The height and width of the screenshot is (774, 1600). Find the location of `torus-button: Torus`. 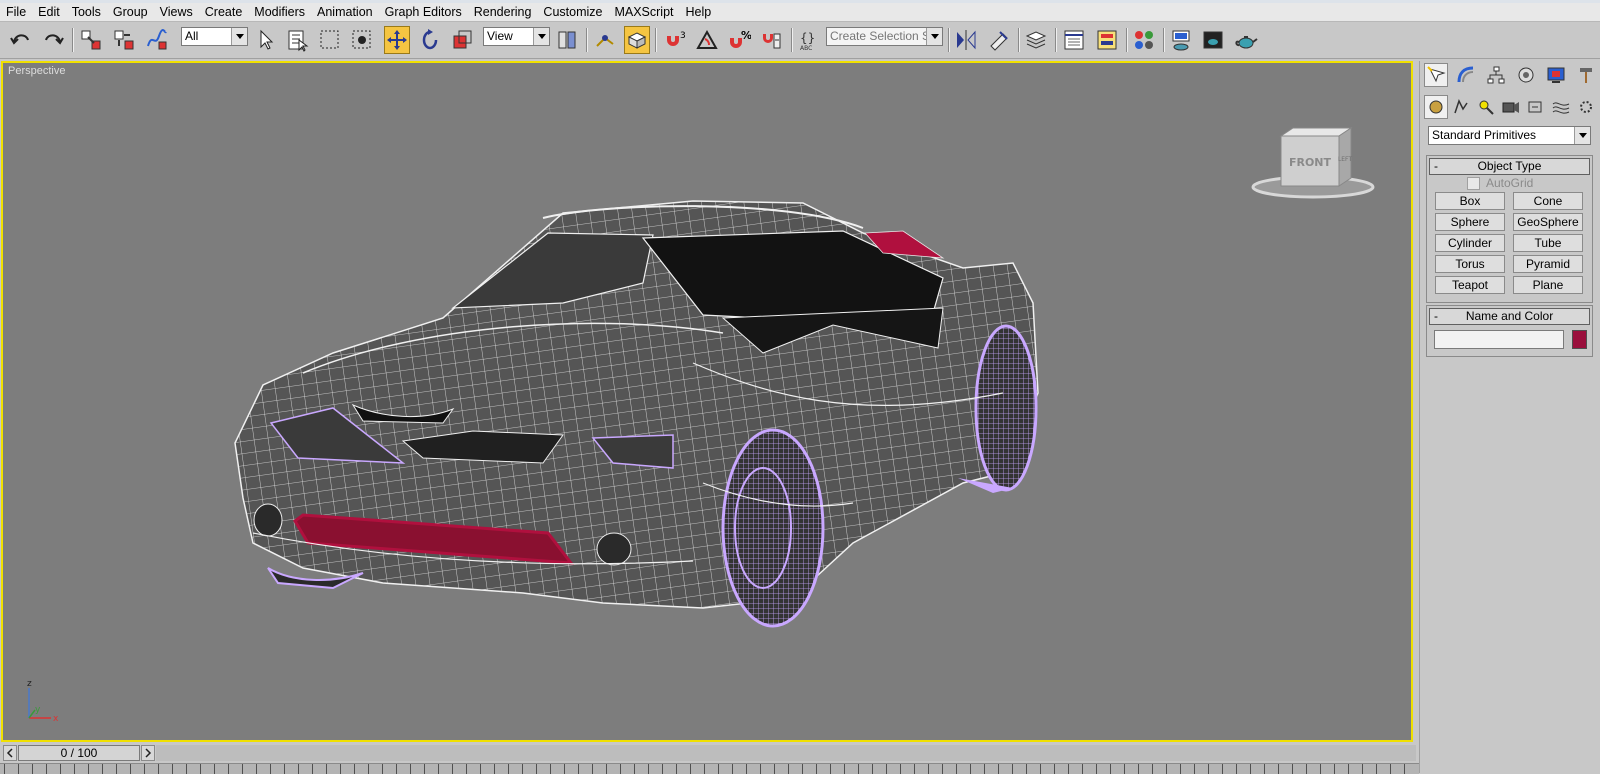

torus-button: Torus is located at coordinates (1470, 264).